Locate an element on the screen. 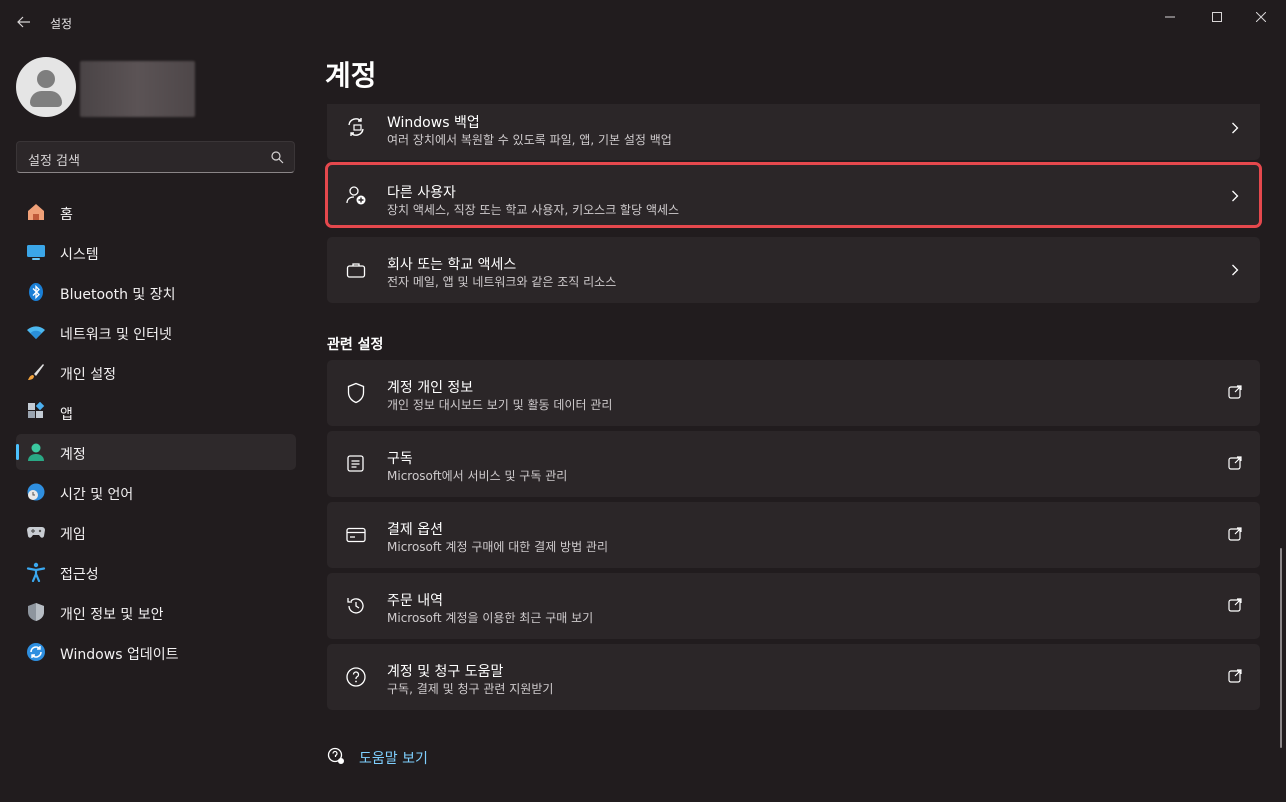 The image size is (1286, 802). back-button is located at coordinates (24, 22).